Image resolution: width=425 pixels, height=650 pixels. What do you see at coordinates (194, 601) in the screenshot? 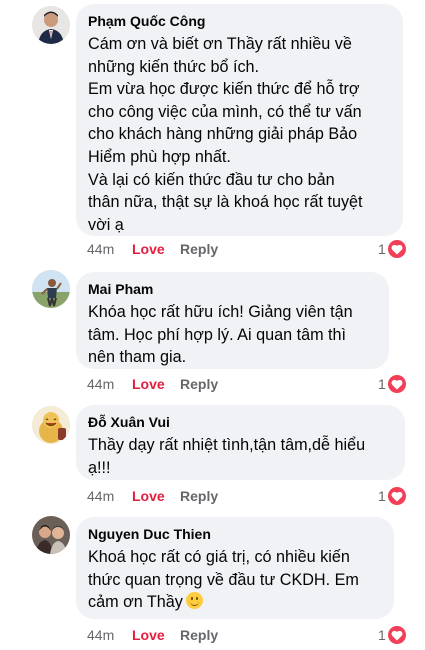
I see `smiling-face-icon` at bounding box center [194, 601].